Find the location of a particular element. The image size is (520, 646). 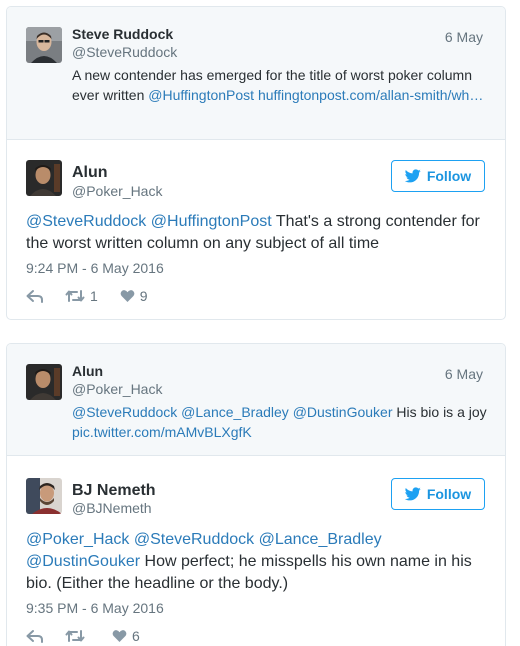

author-name: Steve Ruddock is located at coordinates (122, 34).